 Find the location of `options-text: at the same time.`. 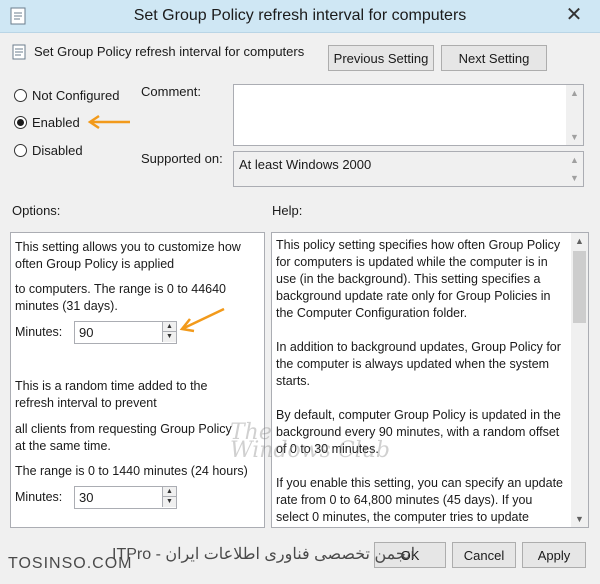

options-text: at the same time. is located at coordinates (63, 446).